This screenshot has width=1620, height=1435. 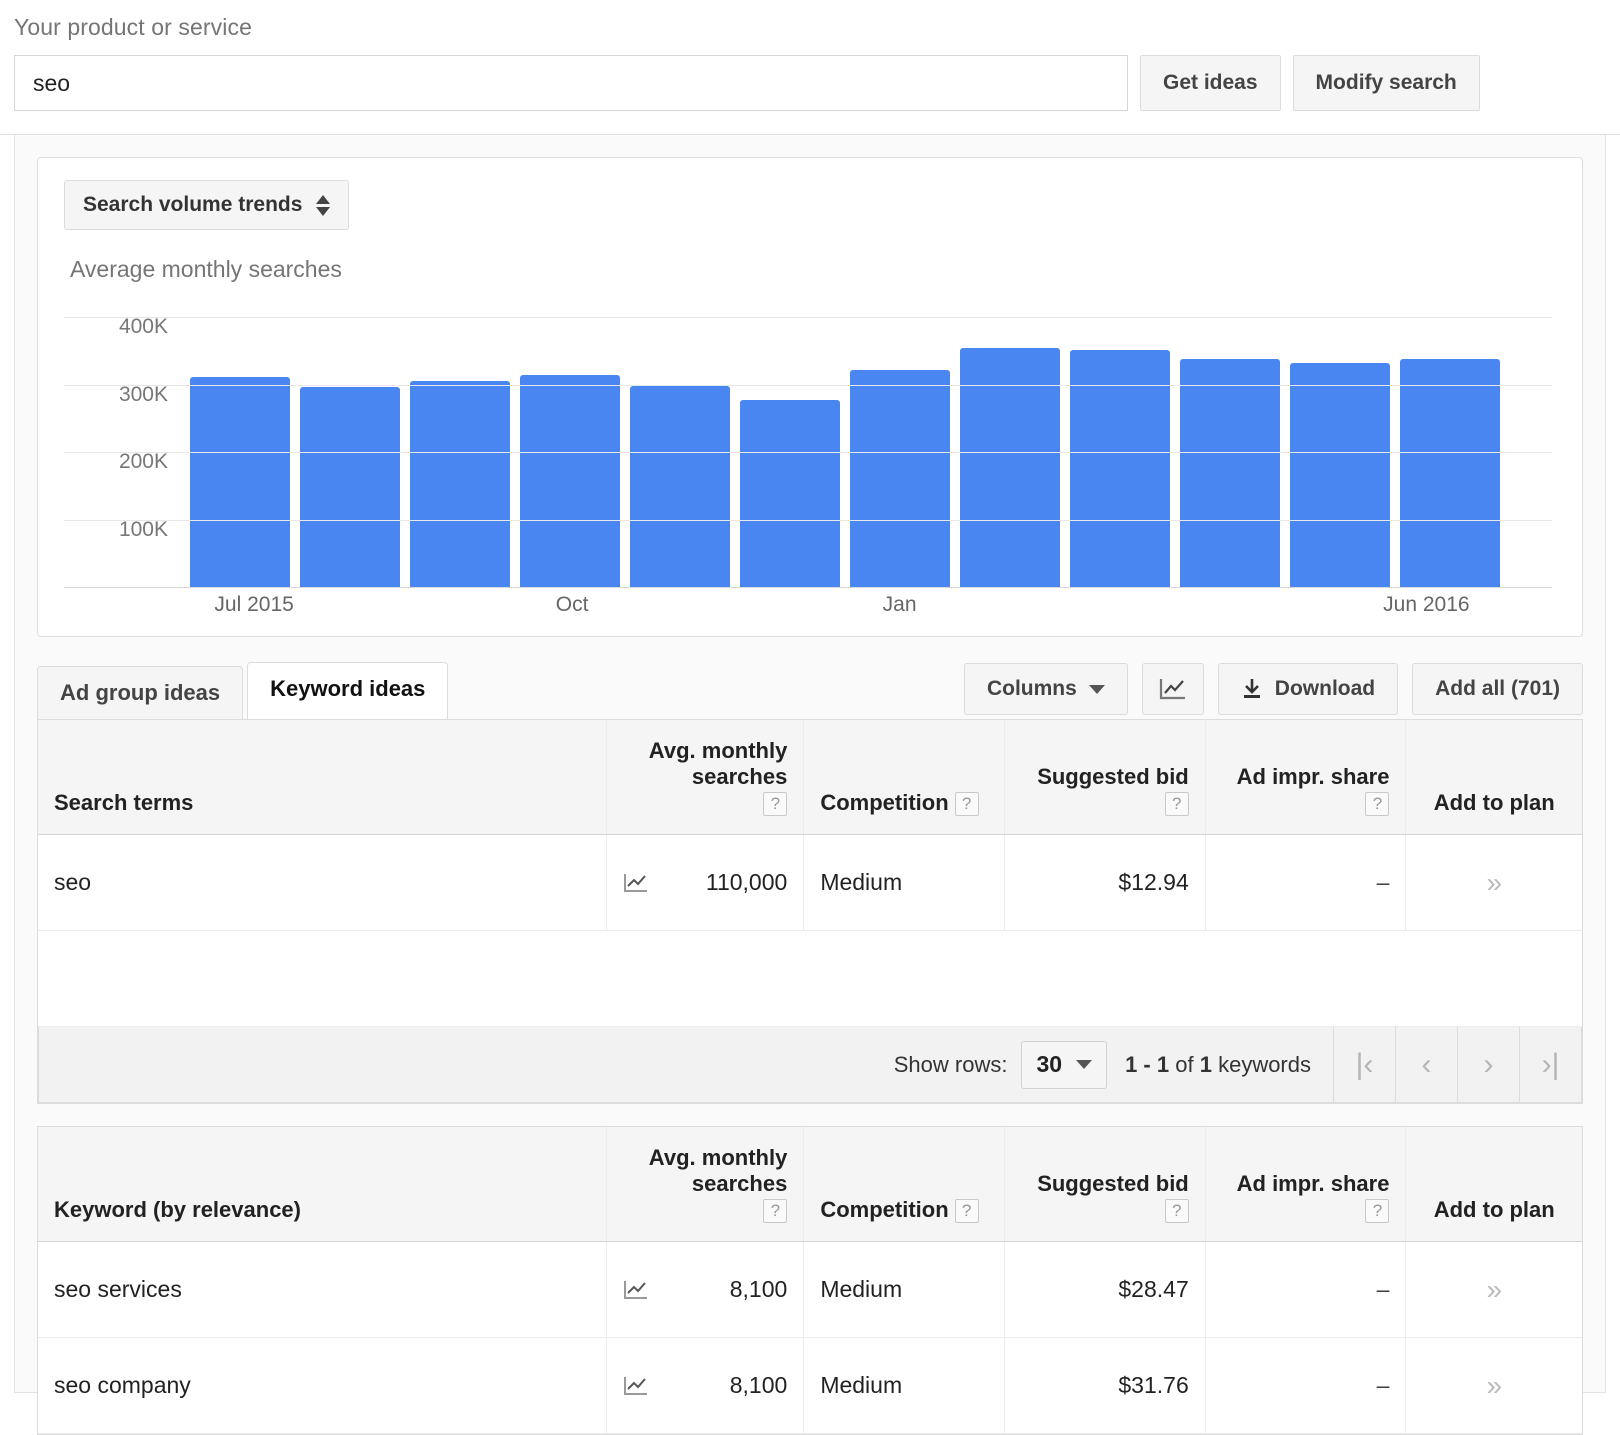 I want to click on table-row: seo company 8,100 Medium $31.76– », so click(x=810, y=1385).